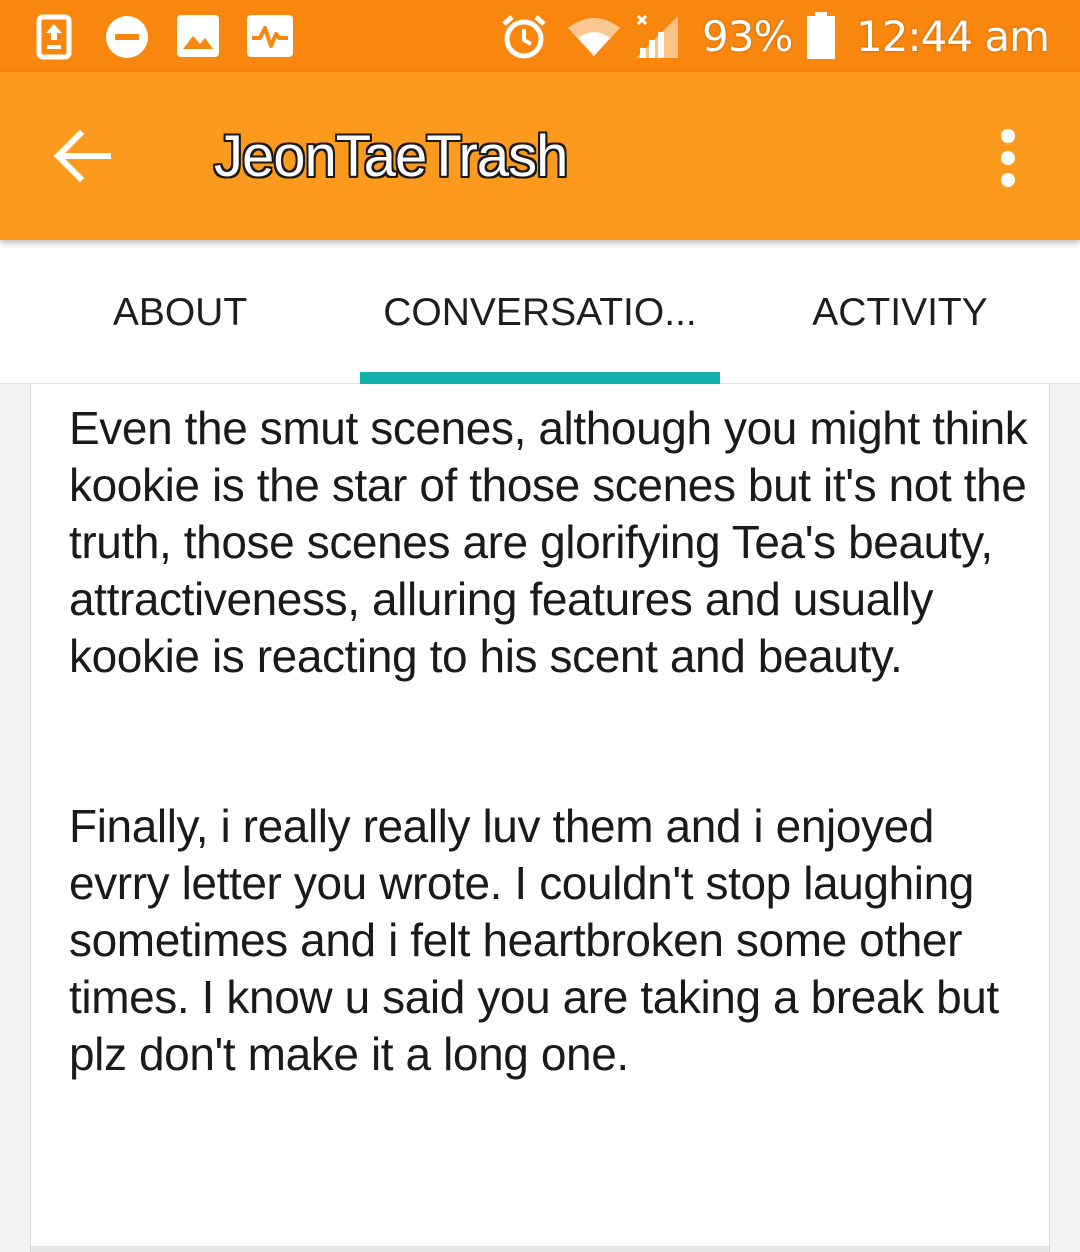 Image resolution: width=1080 pixels, height=1252 pixels. I want to click on tab-bar: ABOUT CONVERSATIO... ACTIVITY, so click(540, 312).